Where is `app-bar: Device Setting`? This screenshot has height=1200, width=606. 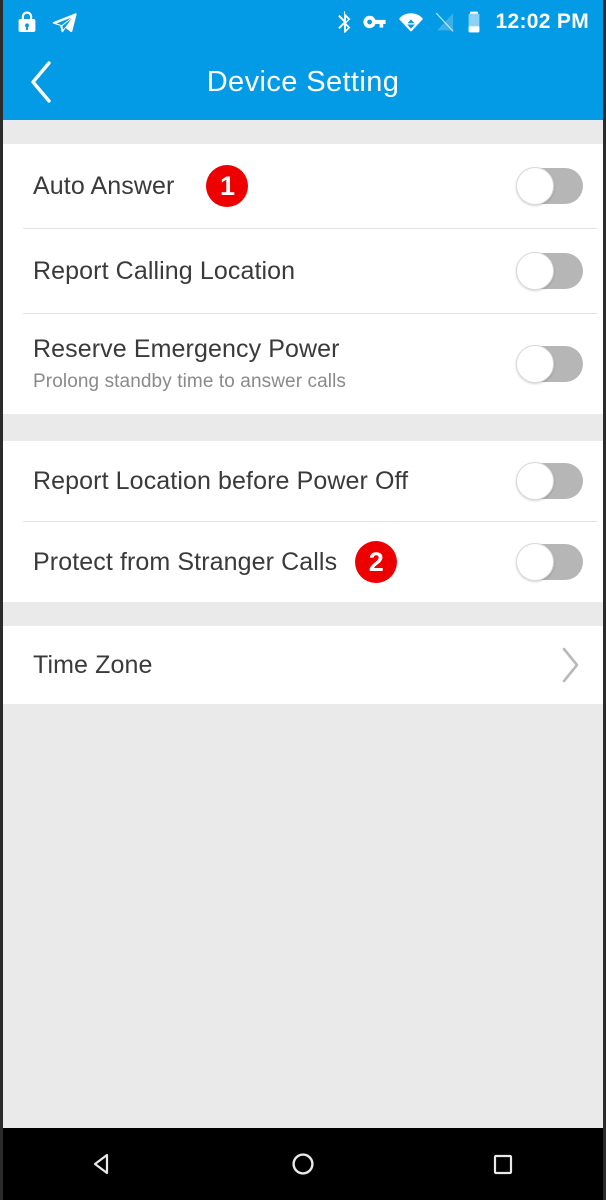
app-bar: Device Setting is located at coordinates (303, 82).